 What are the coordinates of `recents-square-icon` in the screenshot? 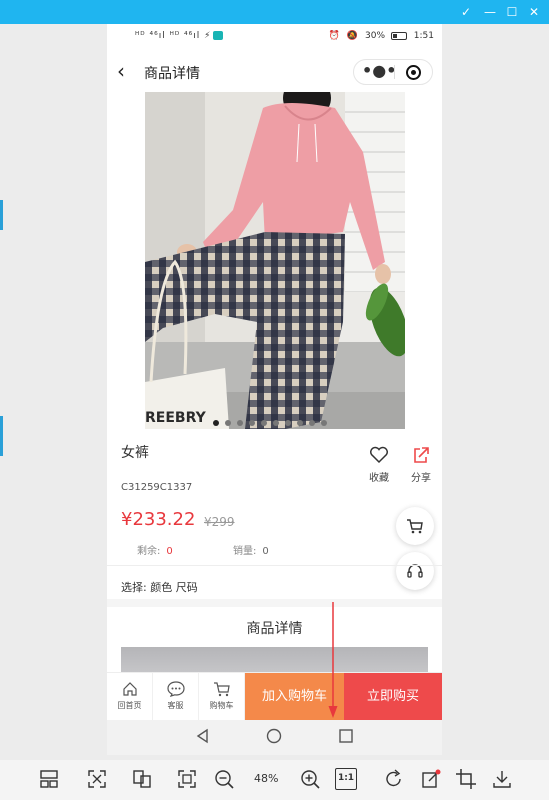 It's located at (346, 736).